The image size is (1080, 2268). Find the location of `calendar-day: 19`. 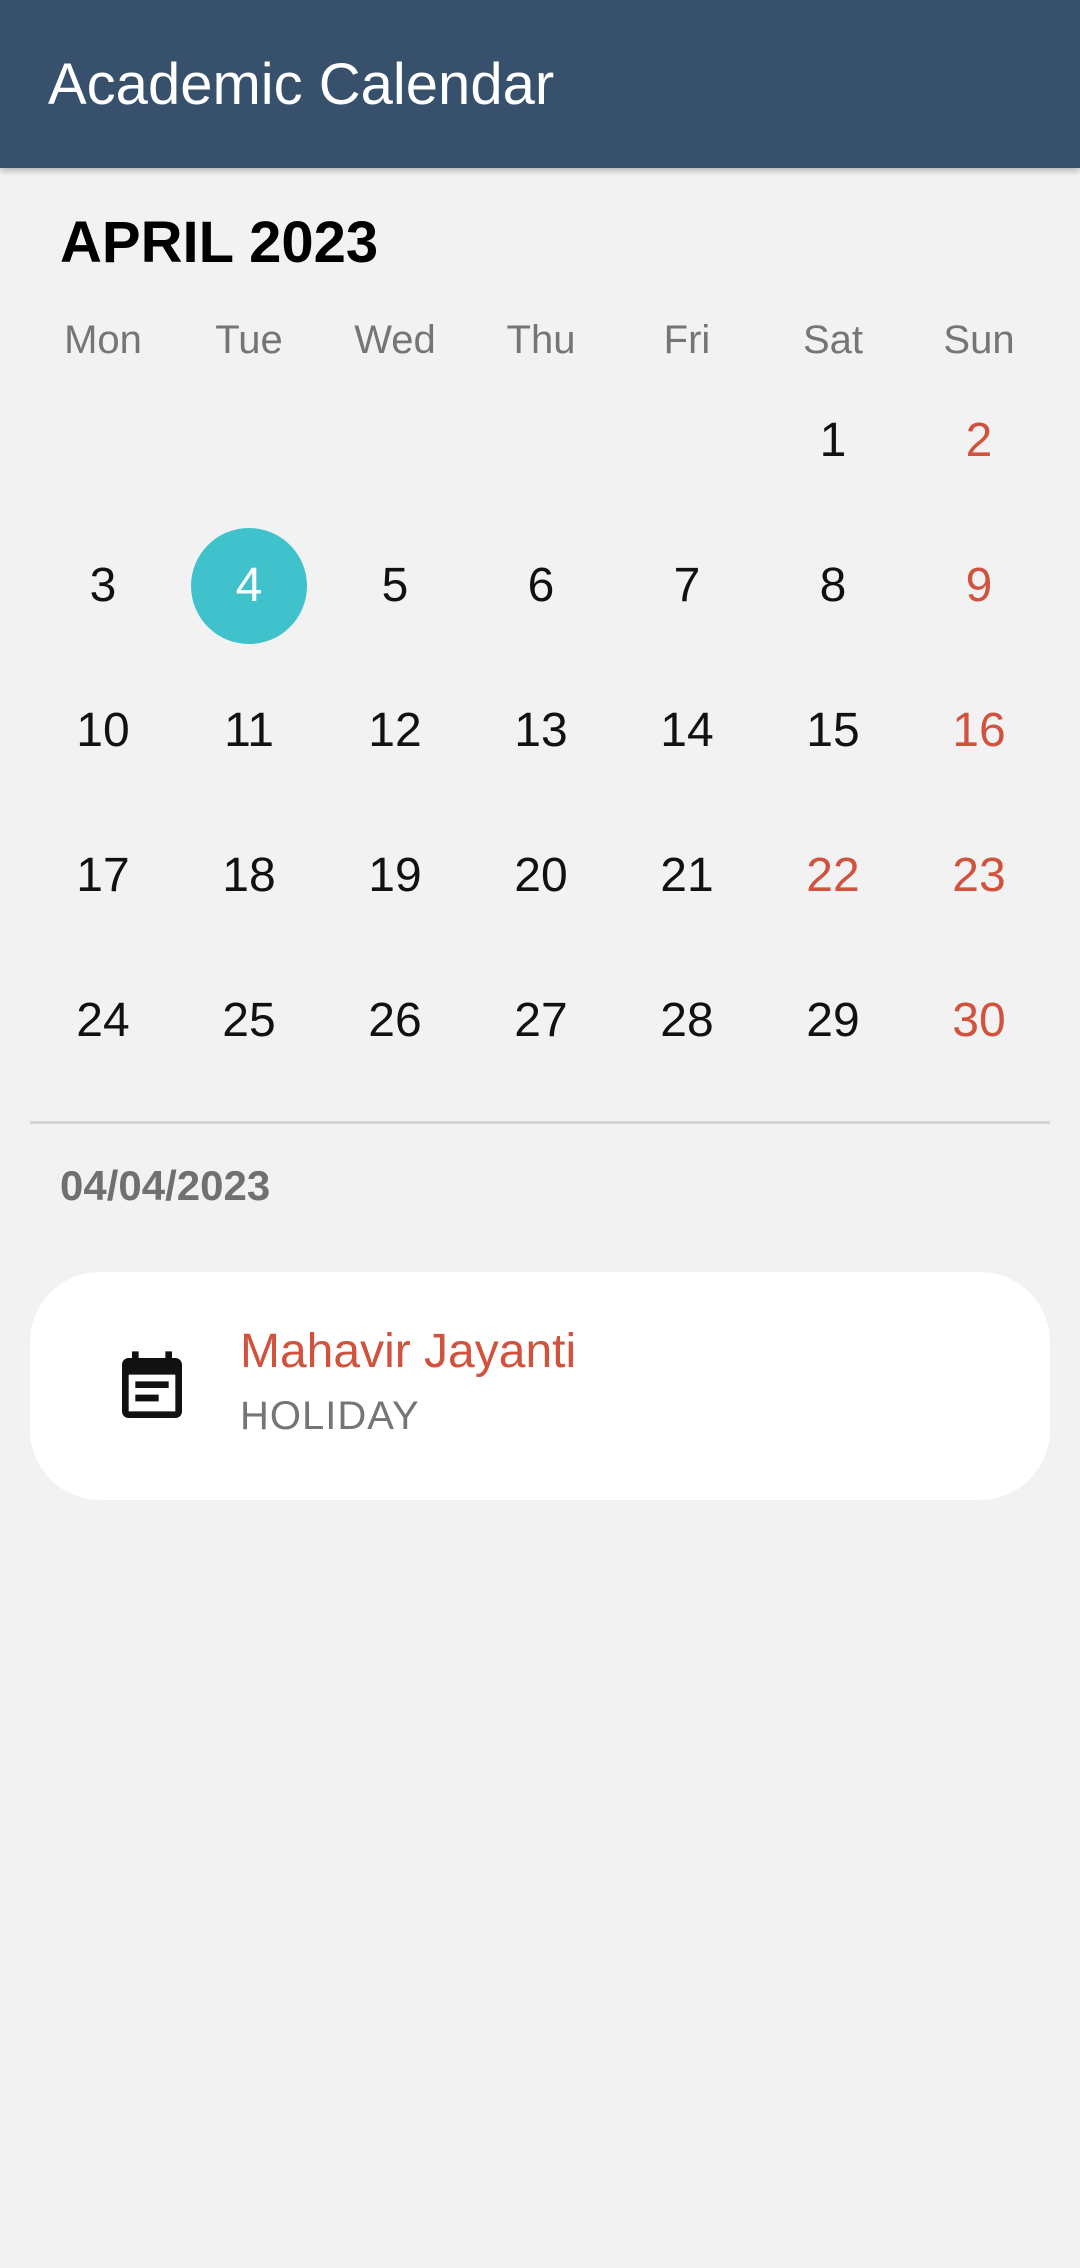

calendar-day: 19 is located at coordinates (395, 875).